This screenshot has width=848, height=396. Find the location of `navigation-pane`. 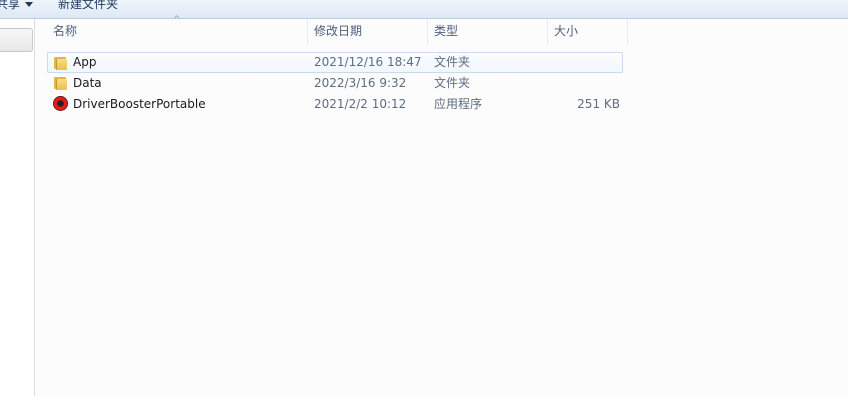

navigation-pane is located at coordinates (17, 207).